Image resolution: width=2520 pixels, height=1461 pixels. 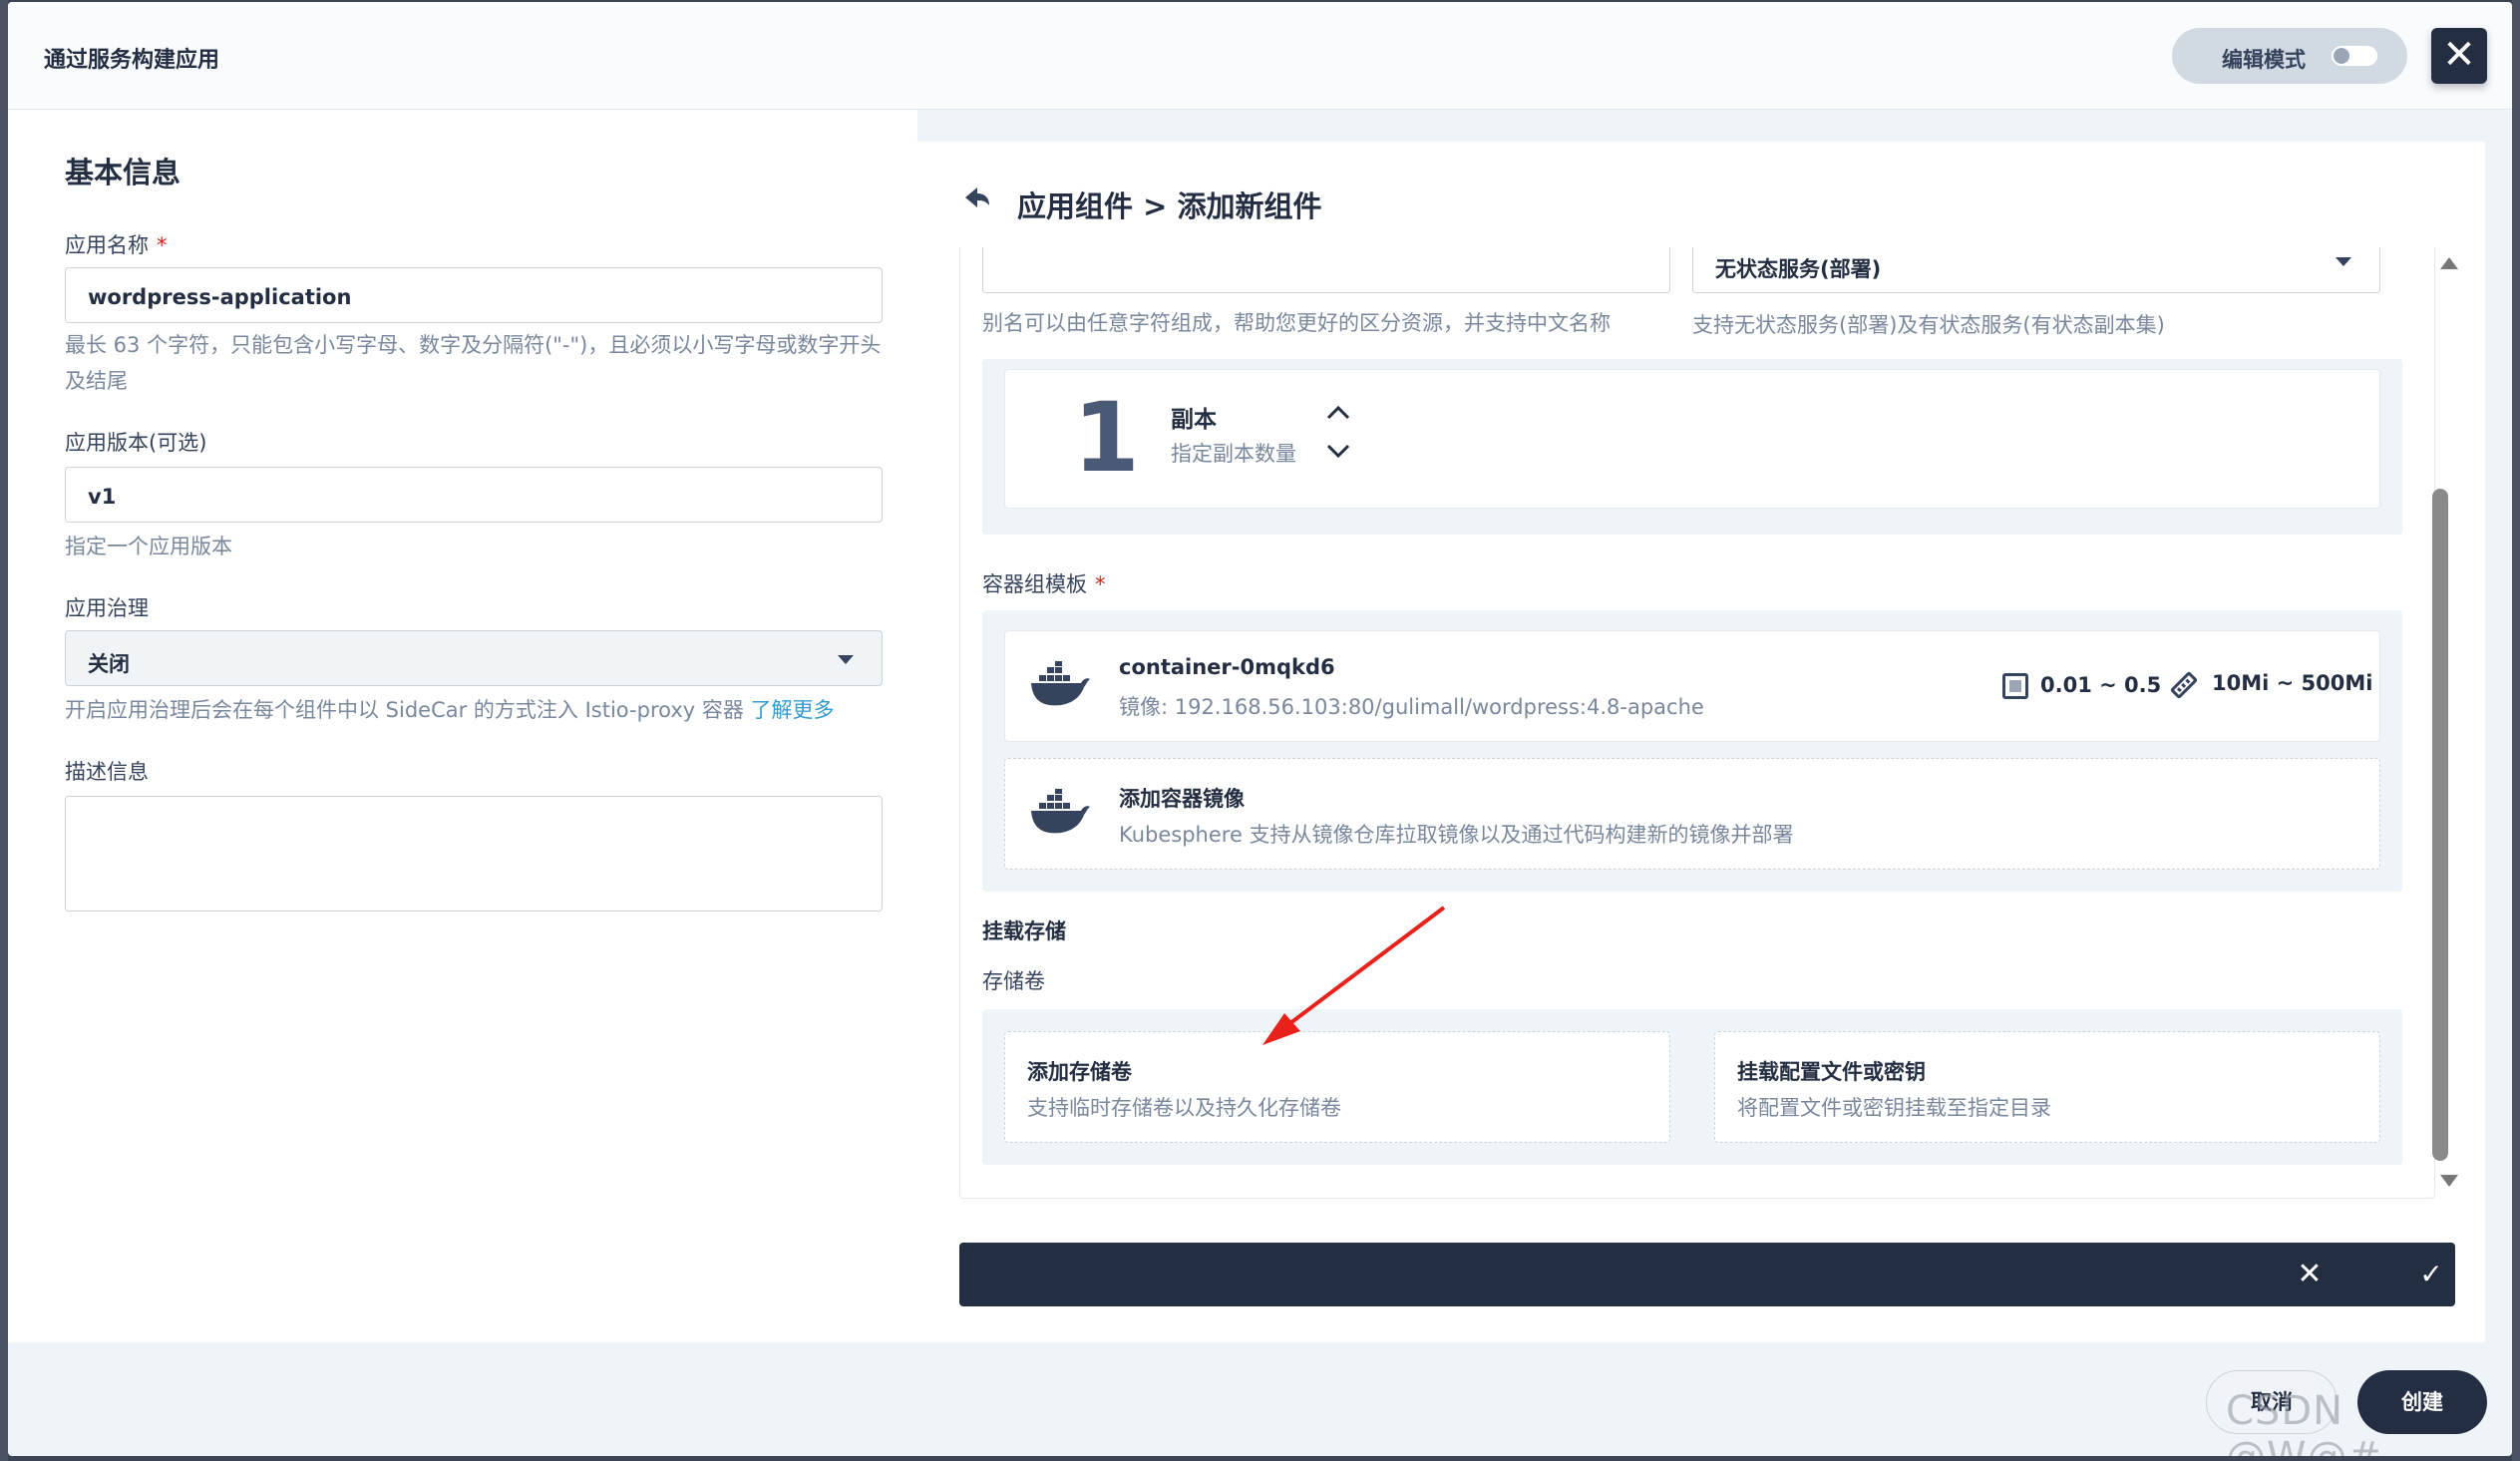 I want to click on learn-more-link: 了解更多, so click(x=793, y=710).